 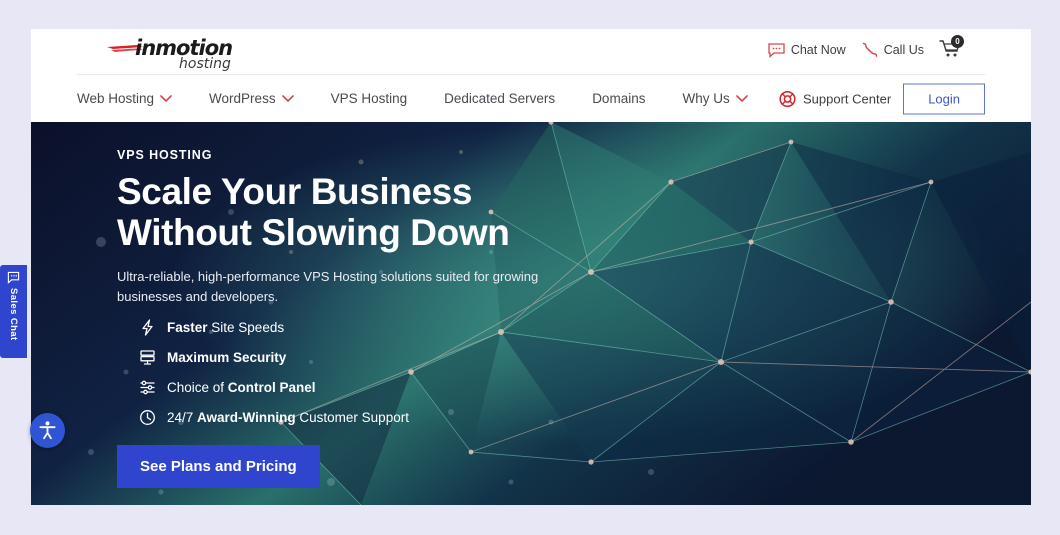 What do you see at coordinates (241, 387) in the screenshot?
I see `feature-text: Choice of Control Panel` at bounding box center [241, 387].